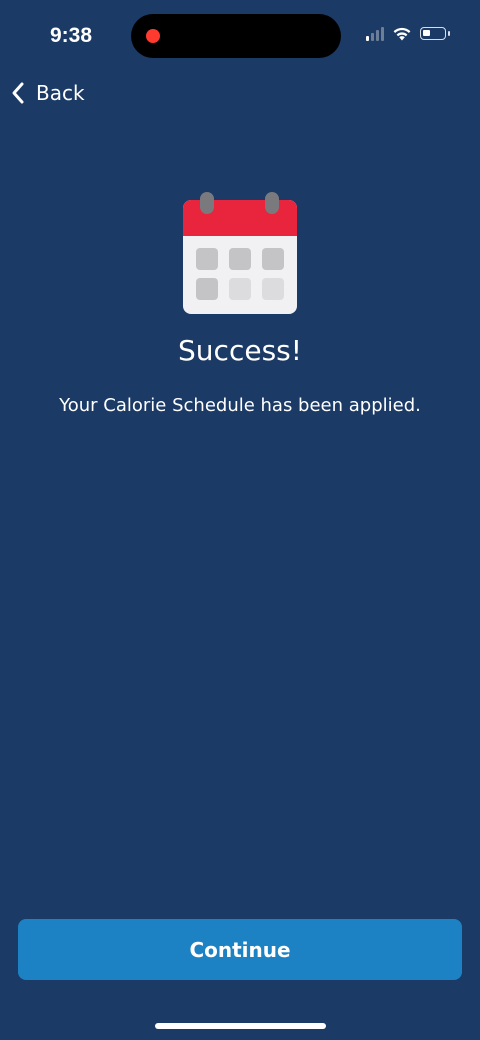 The image size is (480, 1040). I want to click on home-indicator, so click(240, 1026).